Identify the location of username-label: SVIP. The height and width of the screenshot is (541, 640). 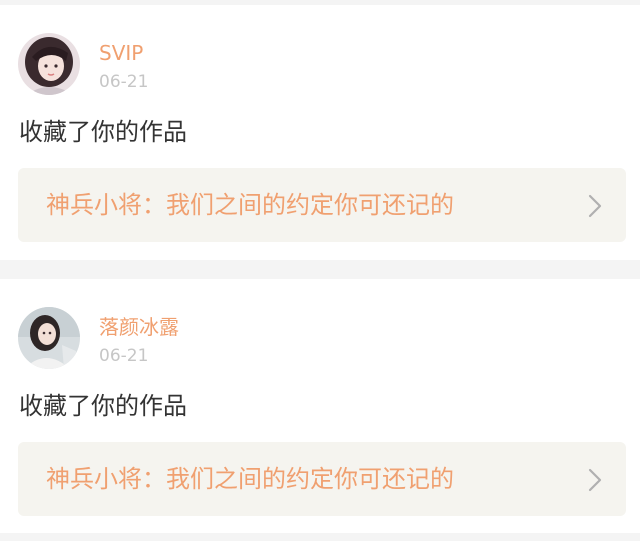
(121, 53).